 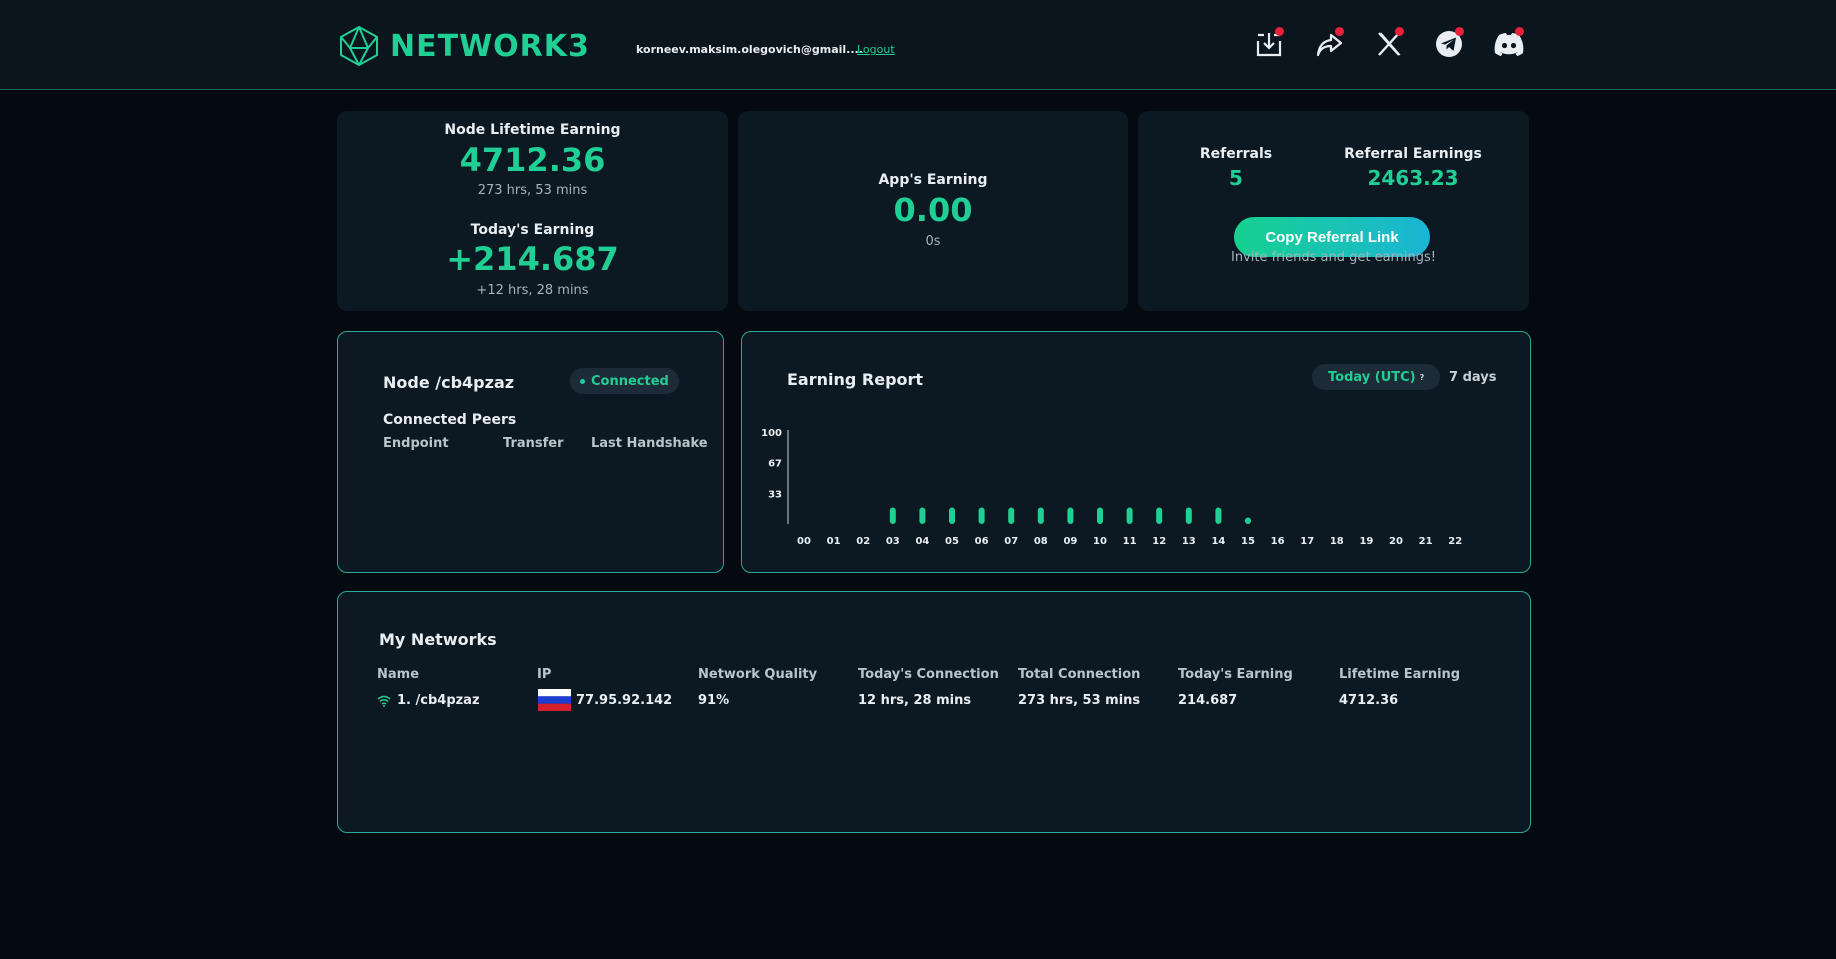 I want to click on tab-7-days: 7 days, so click(x=1472, y=377).